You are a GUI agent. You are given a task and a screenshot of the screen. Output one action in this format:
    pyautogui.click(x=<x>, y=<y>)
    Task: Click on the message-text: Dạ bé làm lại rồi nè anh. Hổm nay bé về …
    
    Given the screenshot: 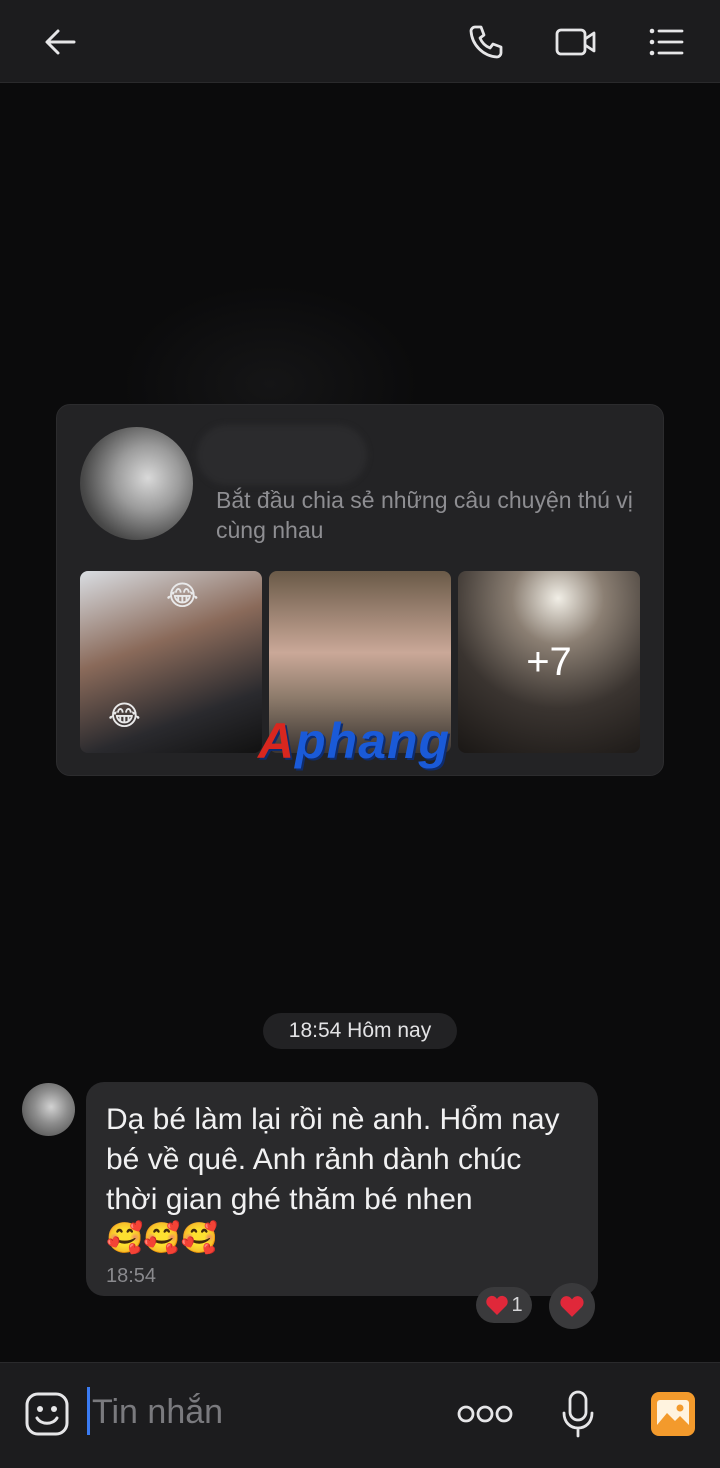 What is the action you would take?
    pyautogui.click(x=333, y=1159)
    